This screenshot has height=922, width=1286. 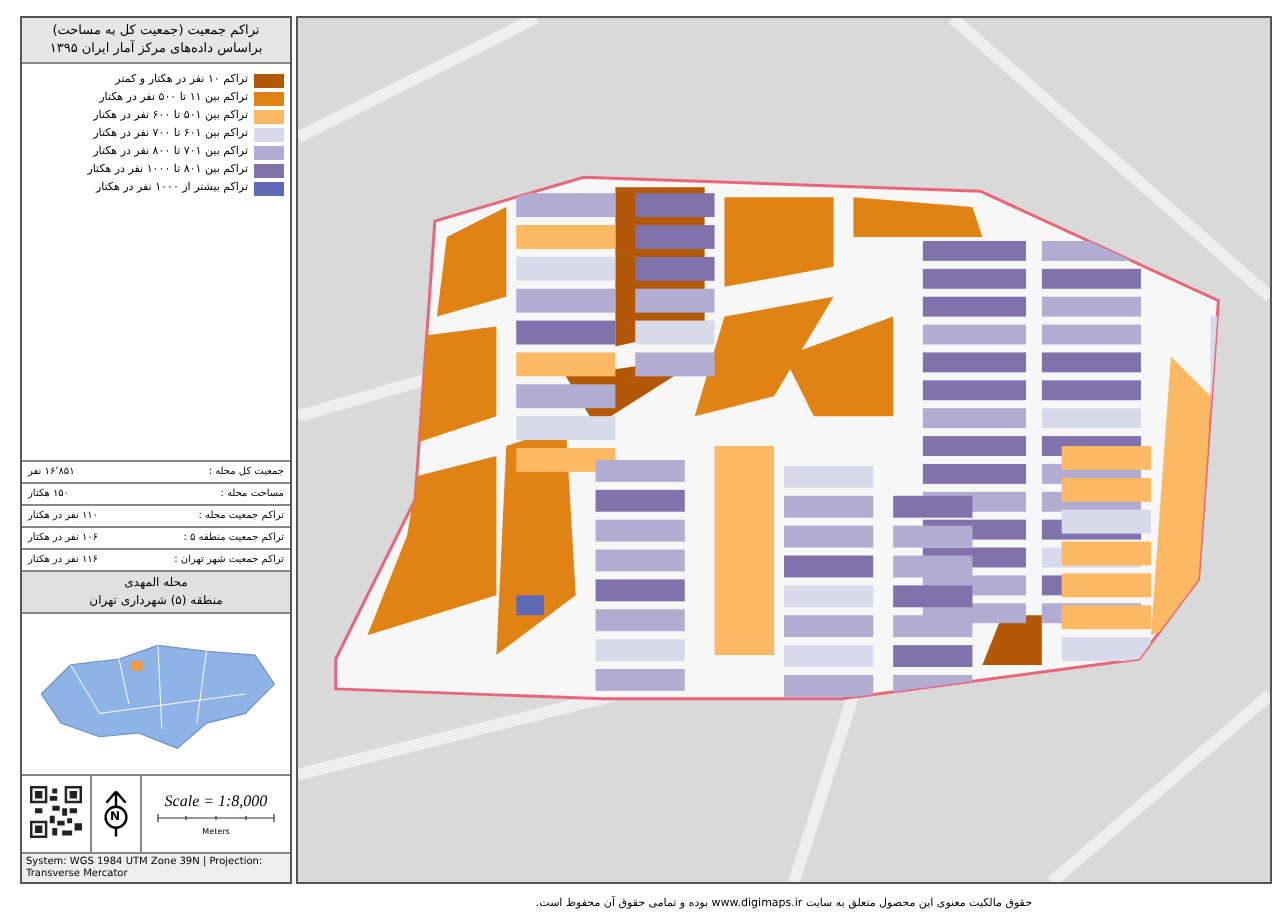 I want to click on scale-bar-icon, so click(x=216, y=818).